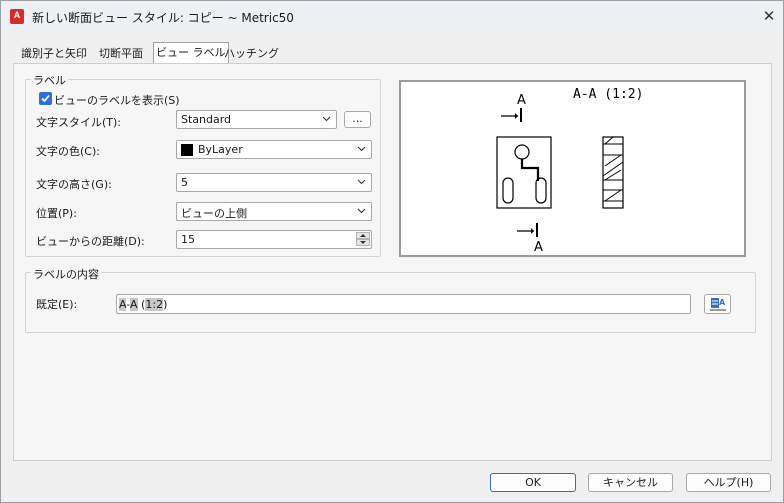 The image size is (784, 503). I want to click on color-swatch, so click(187, 150).